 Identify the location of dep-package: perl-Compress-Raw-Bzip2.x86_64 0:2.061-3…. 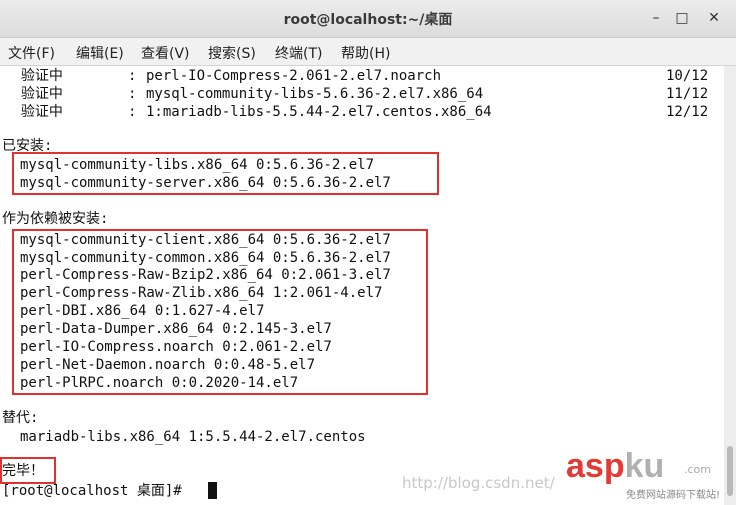
(205, 275).